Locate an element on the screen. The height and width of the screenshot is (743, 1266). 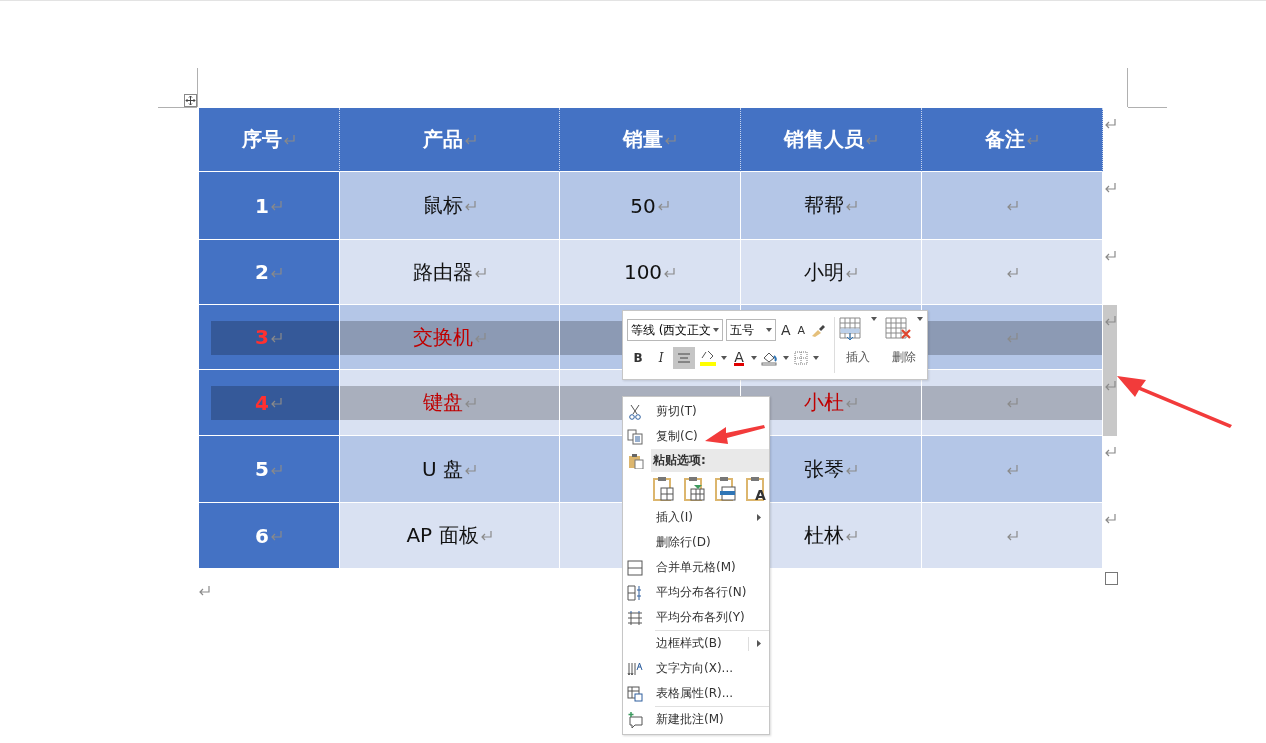
menu-item: 平均分布各列(Y) is located at coordinates (696, 617).